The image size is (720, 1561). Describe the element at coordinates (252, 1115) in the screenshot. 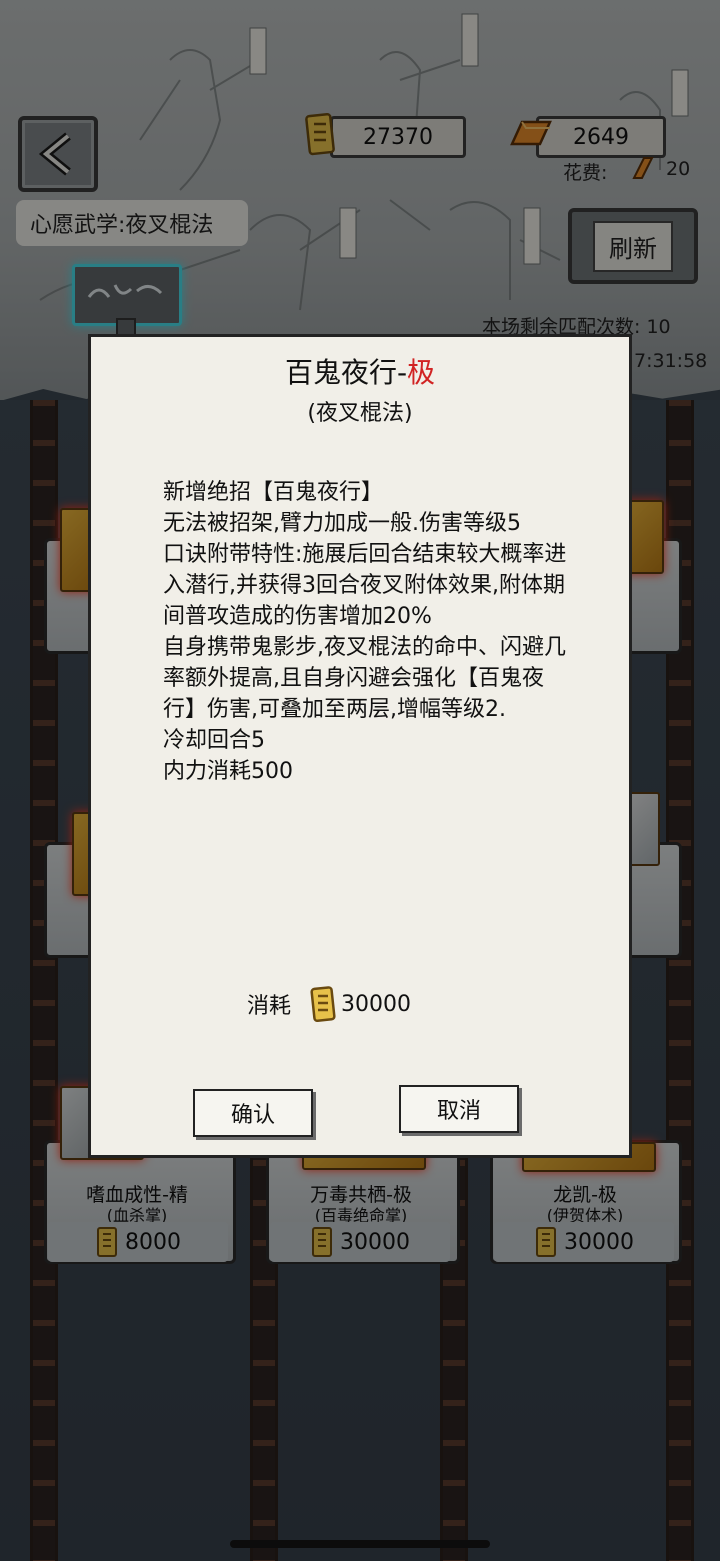

I see `confirm-label: 确认` at that location.